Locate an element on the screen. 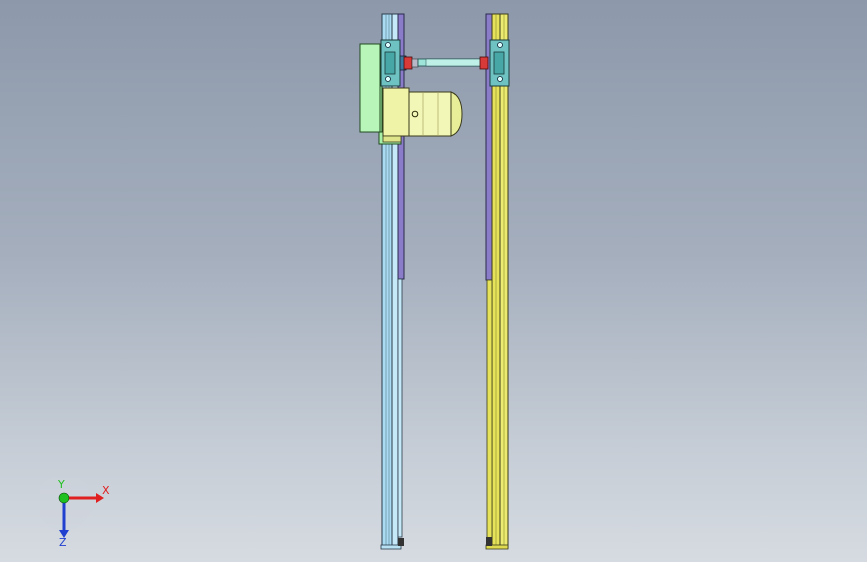 The width and height of the screenshot is (867, 562). triad-halo is located at coordinates (66, 504).